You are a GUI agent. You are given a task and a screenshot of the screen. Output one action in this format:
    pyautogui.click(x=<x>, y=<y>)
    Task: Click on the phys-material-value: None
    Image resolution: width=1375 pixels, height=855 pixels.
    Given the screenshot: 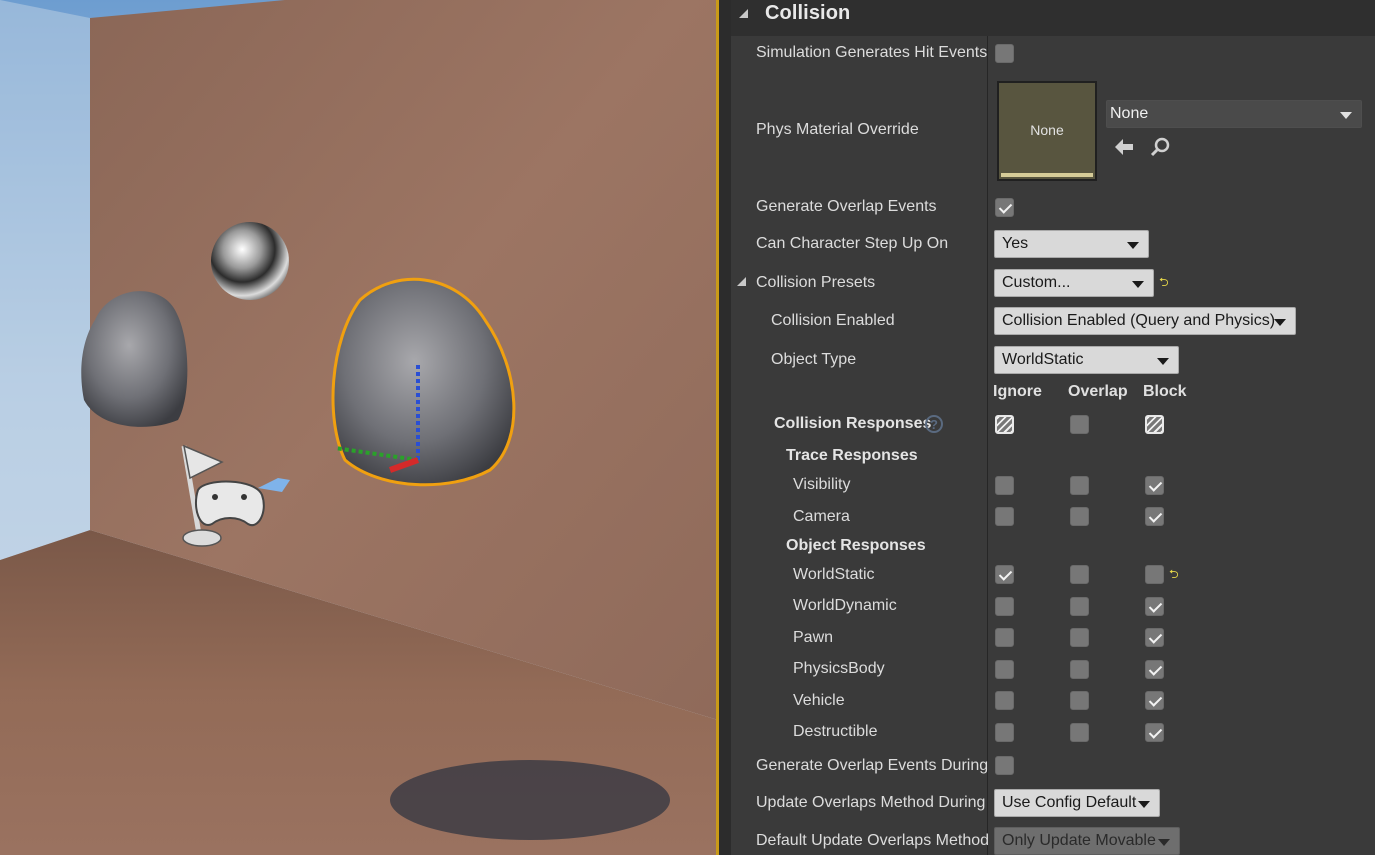 What is the action you would take?
    pyautogui.click(x=1129, y=113)
    